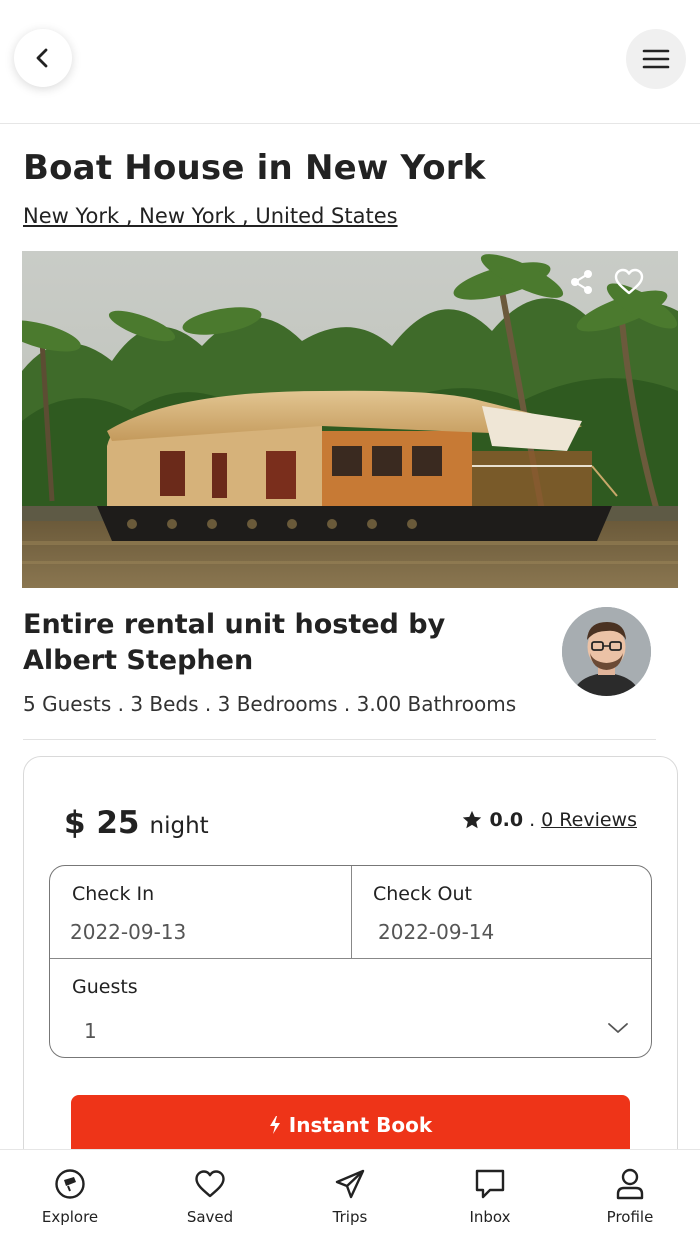 This screenshot has width=700, height=1244. What do you see at coordinates (506, 820) in the screenshot?
I see `rating-value: 0.0` at bounding box center [506, 820].